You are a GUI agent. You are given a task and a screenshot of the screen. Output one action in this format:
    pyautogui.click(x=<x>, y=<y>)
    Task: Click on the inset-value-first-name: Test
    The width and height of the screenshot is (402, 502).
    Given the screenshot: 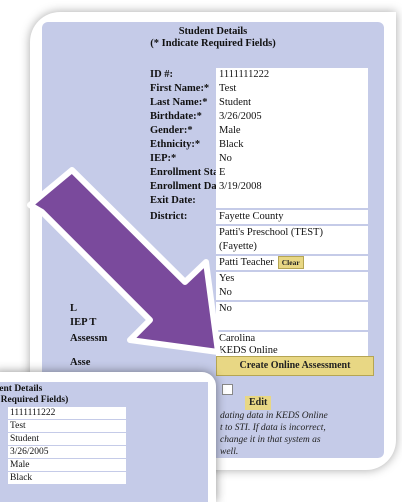 What is the action you would take?
    pyautogui.click(x=67, y=426)
    